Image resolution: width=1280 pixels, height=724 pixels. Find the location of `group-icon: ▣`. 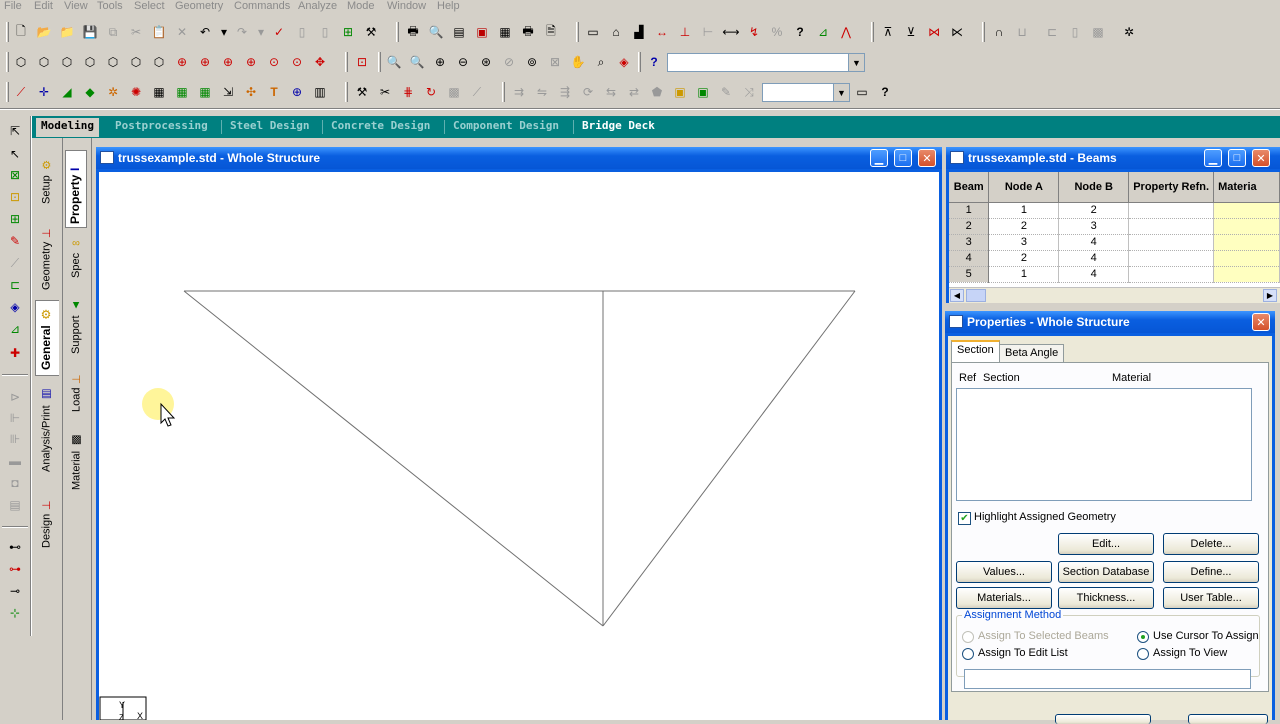

group-icon: ▣ is located at coordinates (680, 92).